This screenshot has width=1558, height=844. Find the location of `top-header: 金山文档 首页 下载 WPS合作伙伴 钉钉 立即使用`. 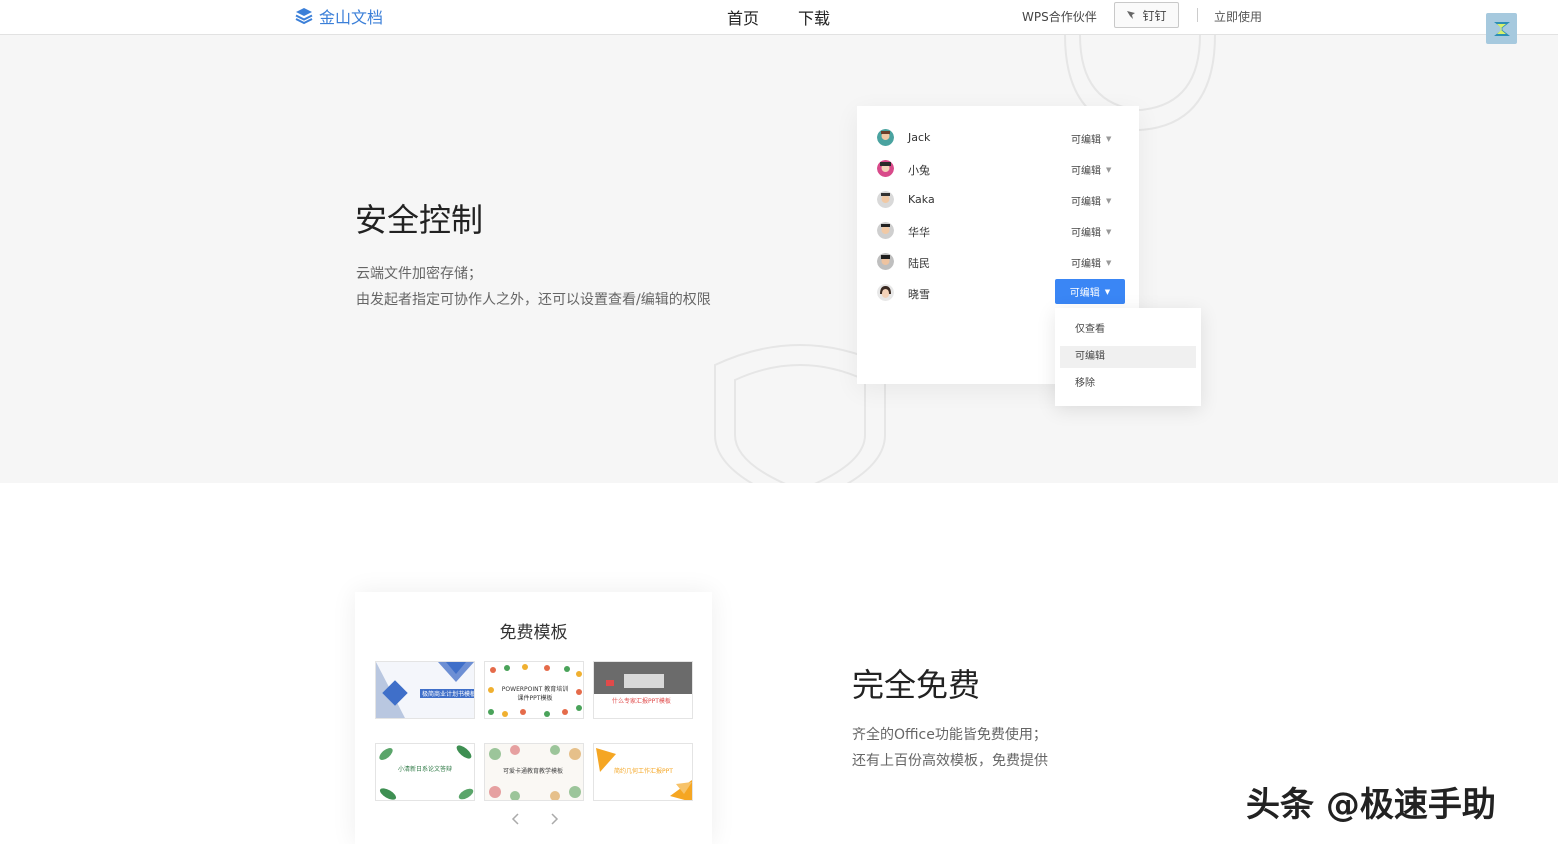

top-header: 金山文档 首页 下载 WPS合作伙伴 钉钉 立即使用 is located at coordinates (779, 17).